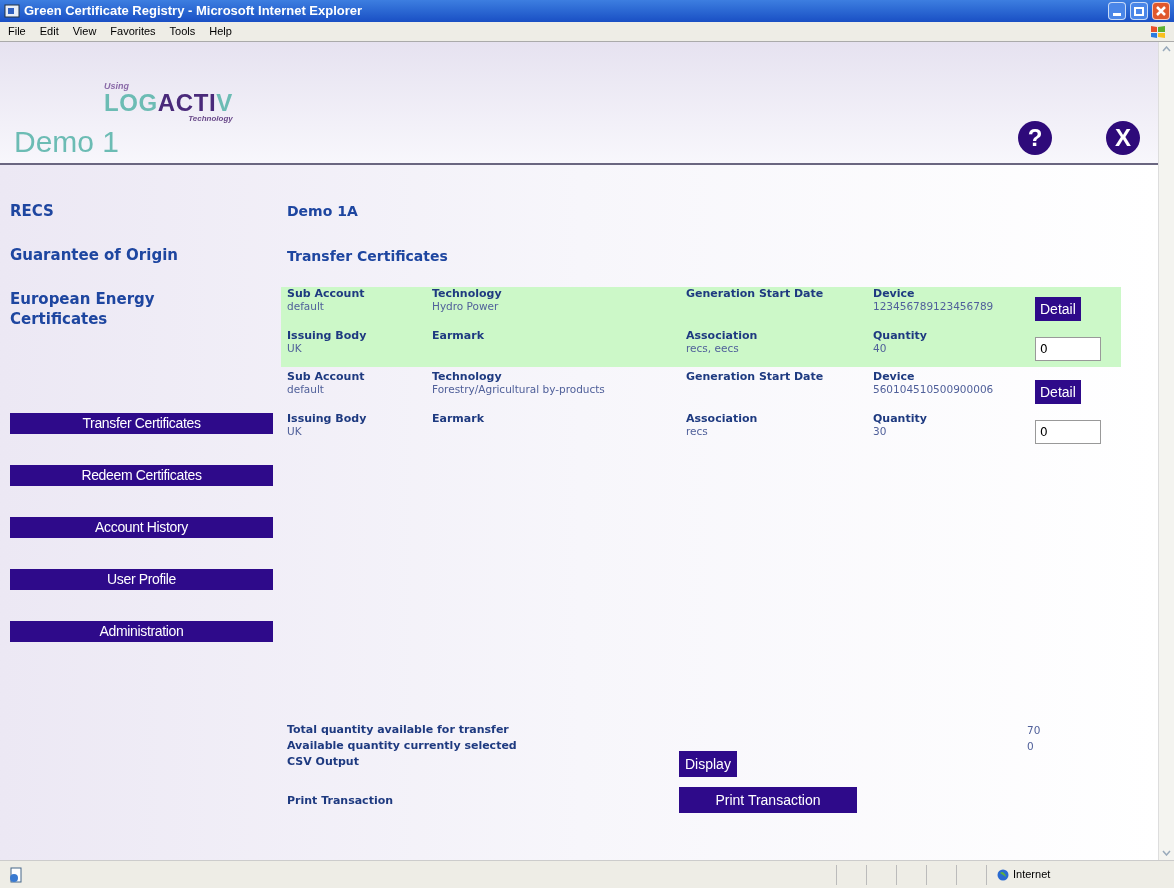  What do you see at coordinates (141, 475) in the screenshot?
I see `sidebar-button: Redeem Certificates` at bounding box center [141, 475].